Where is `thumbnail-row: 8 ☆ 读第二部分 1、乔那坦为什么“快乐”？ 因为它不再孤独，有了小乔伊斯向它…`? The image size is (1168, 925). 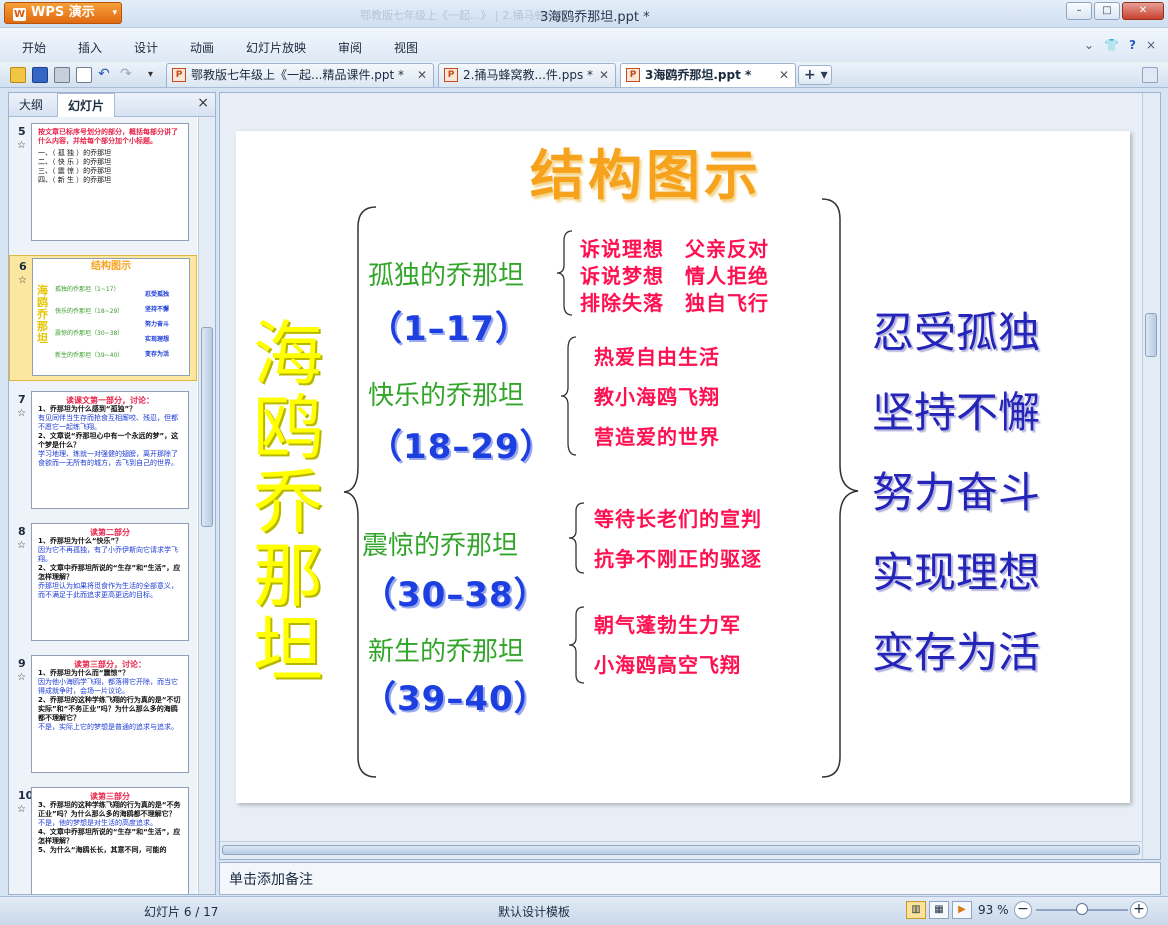
thumbnail-row: 8 ☆ 读第二部分 1、乔那坦为什么“快乐”？ 因为它不再孤独，有了小乔伊斯向它… is located at coordinates (103, 583).